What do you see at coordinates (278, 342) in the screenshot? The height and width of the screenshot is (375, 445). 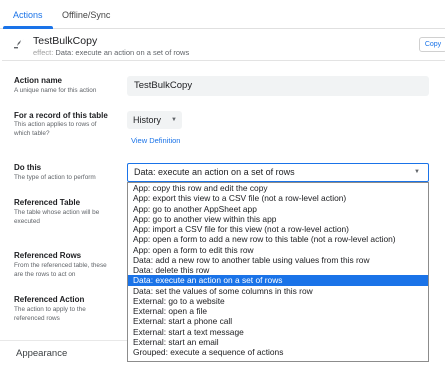 I see `dropdown-option: External: start an email` at bounding box center [278, 342].